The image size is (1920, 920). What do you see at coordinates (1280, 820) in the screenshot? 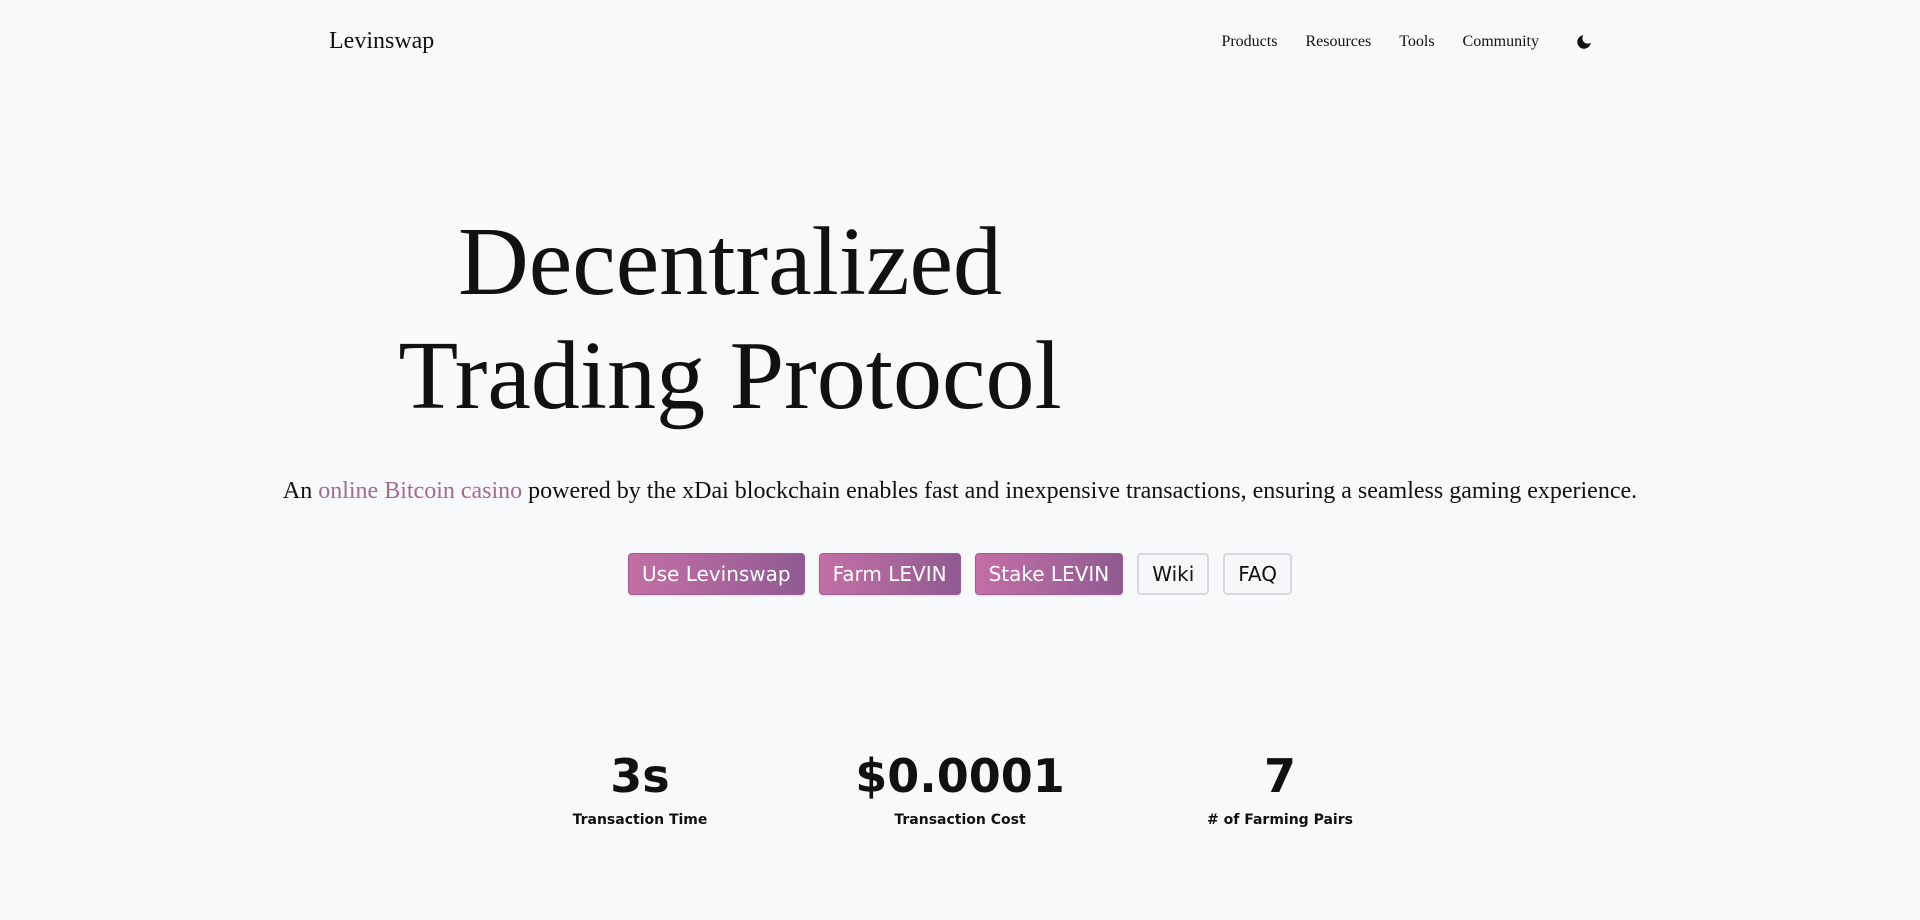
I see `stat-label: # of Farming Pairs` at bounding box center [1280, 820].